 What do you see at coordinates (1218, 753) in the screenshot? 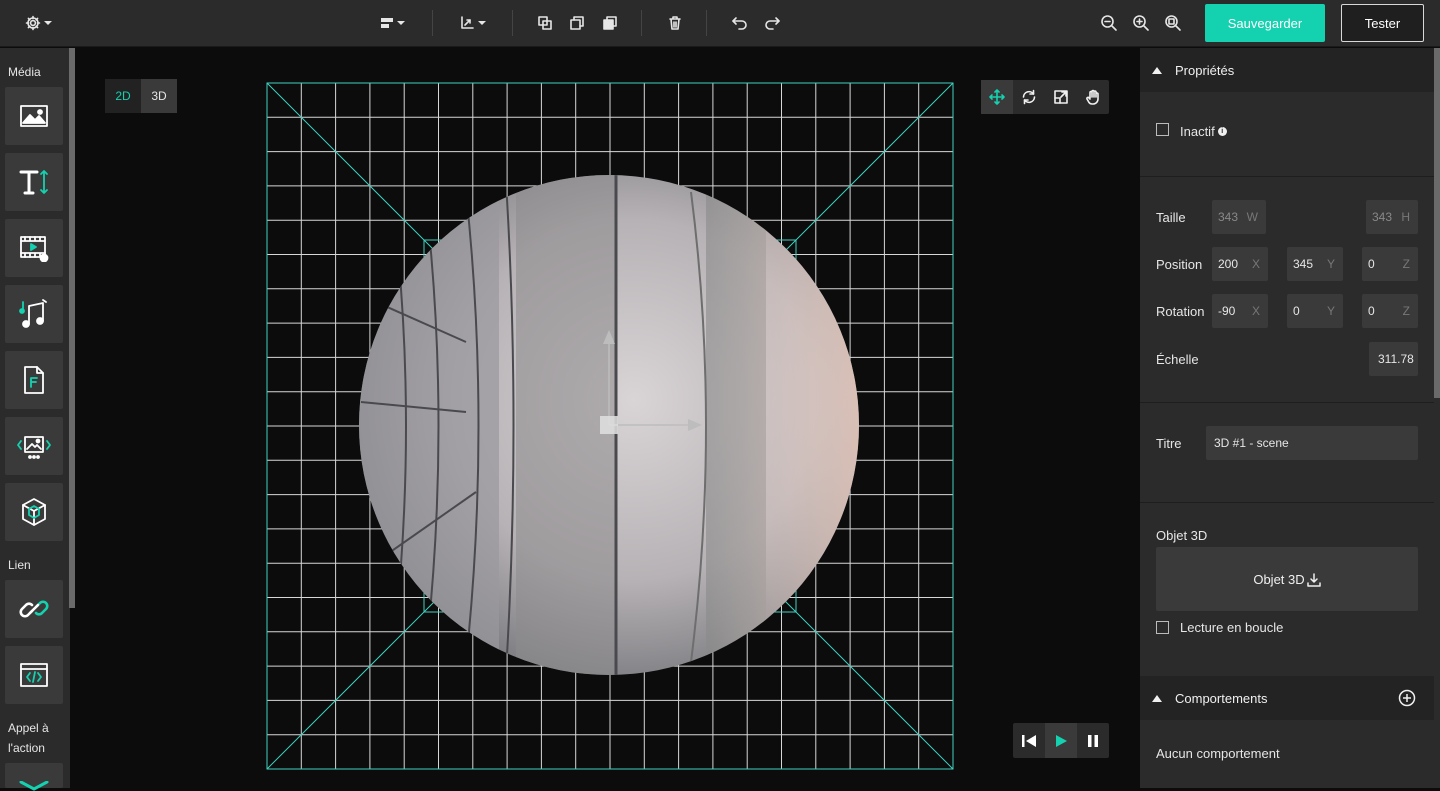
I see `no-behavior-text: Aucun comportement` at bounding box center [1218, 753].